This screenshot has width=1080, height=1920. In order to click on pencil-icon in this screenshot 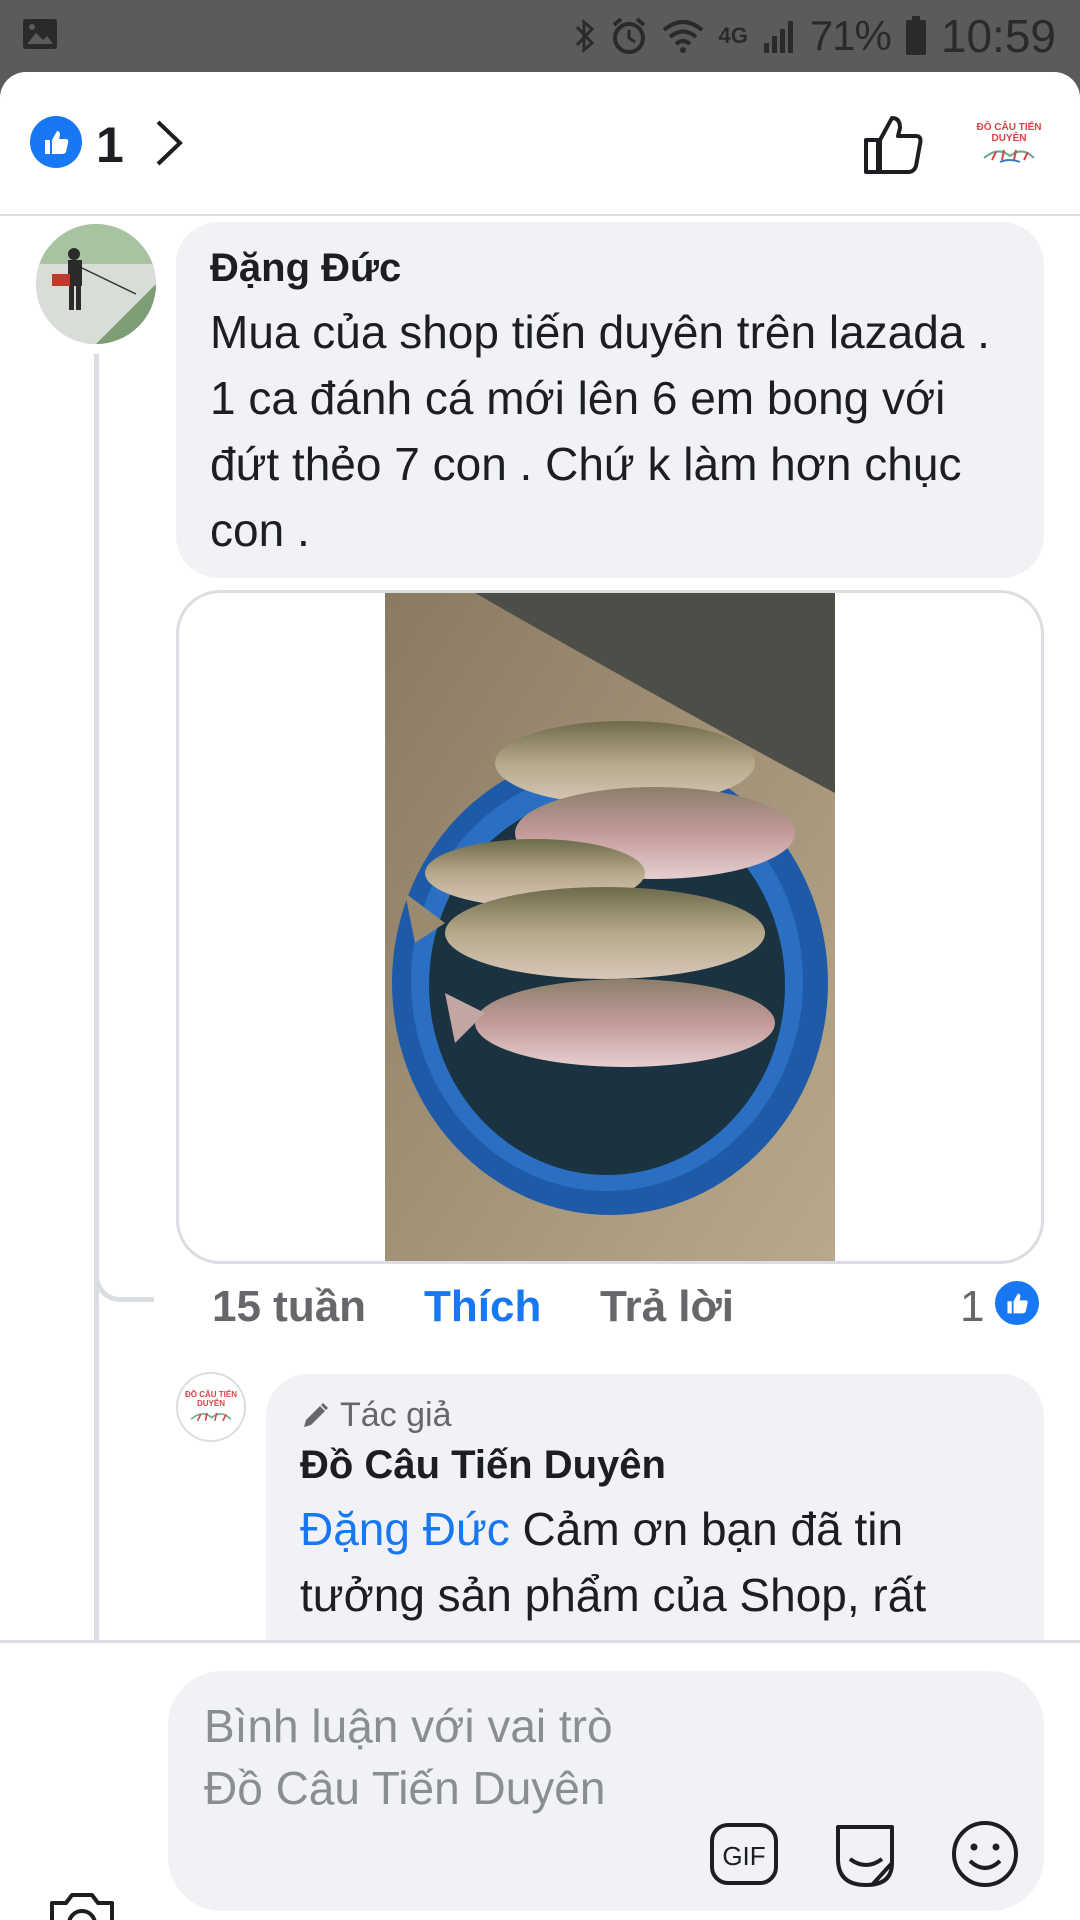, I will do `click(316, 1414)`.